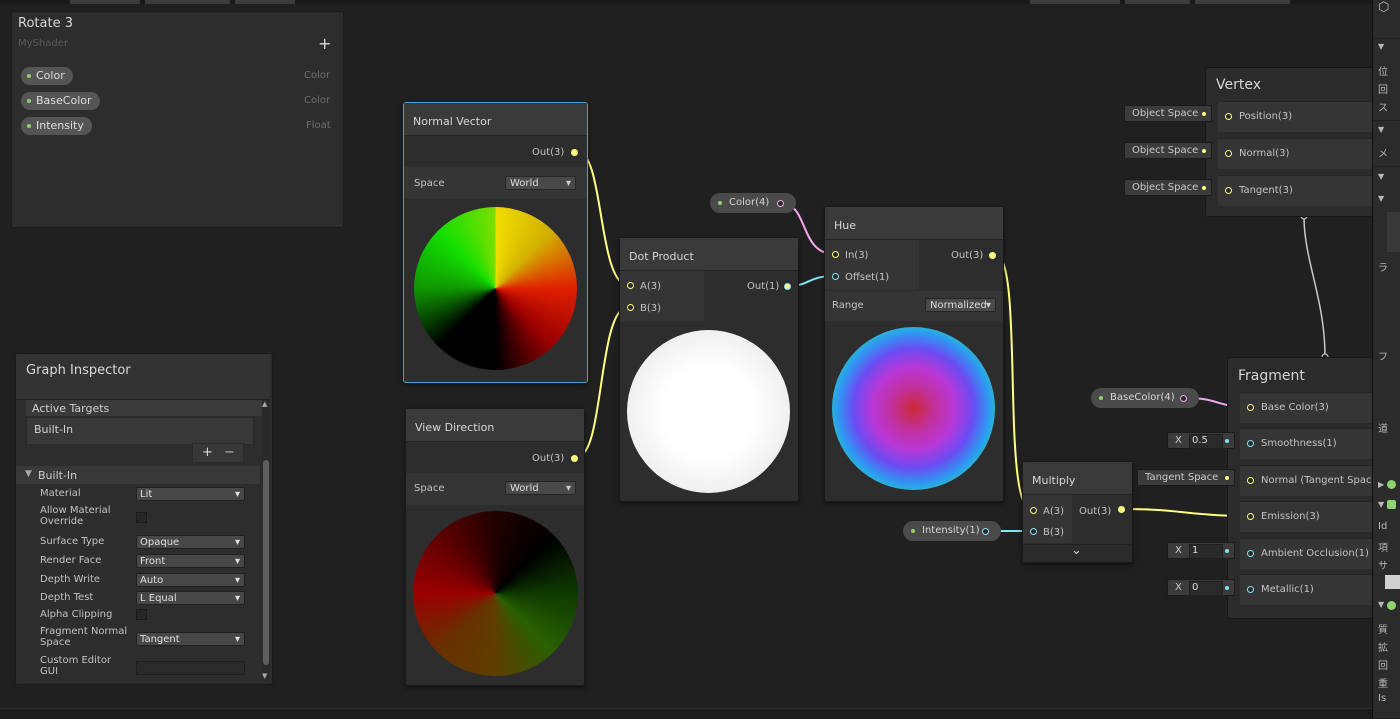  Describe the element at coordinates (1266, 116) in the screenshot. I see `slot-label: Position(3)` at that location.